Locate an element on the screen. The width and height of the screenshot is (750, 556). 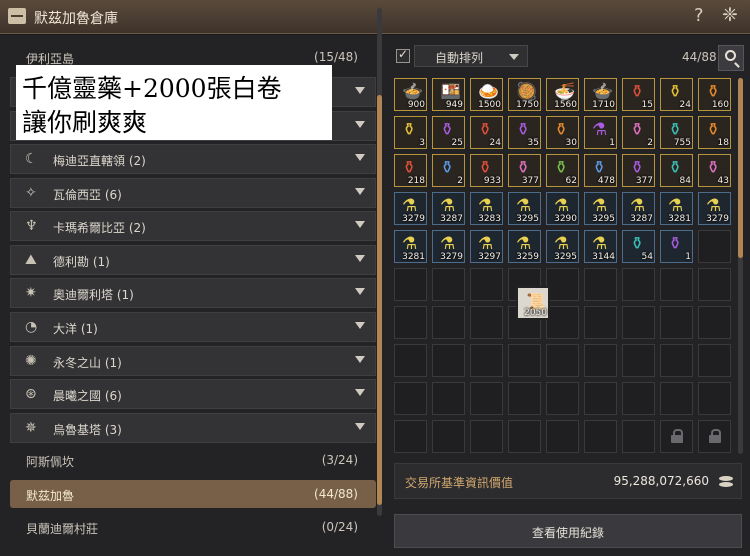
inventory-slot: ⚱ 755 is located at coordinates (676, 132).